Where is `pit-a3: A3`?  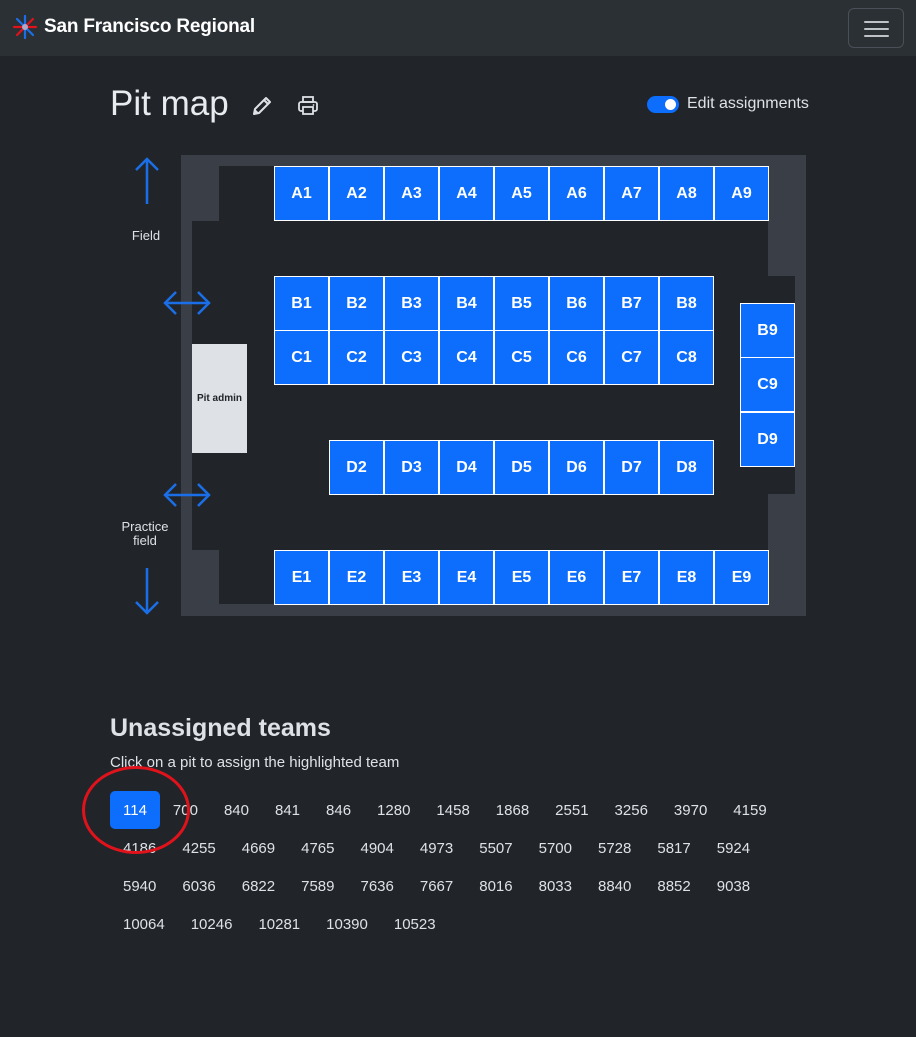 pit-a3: A3 is located at coordinates (411, 193).